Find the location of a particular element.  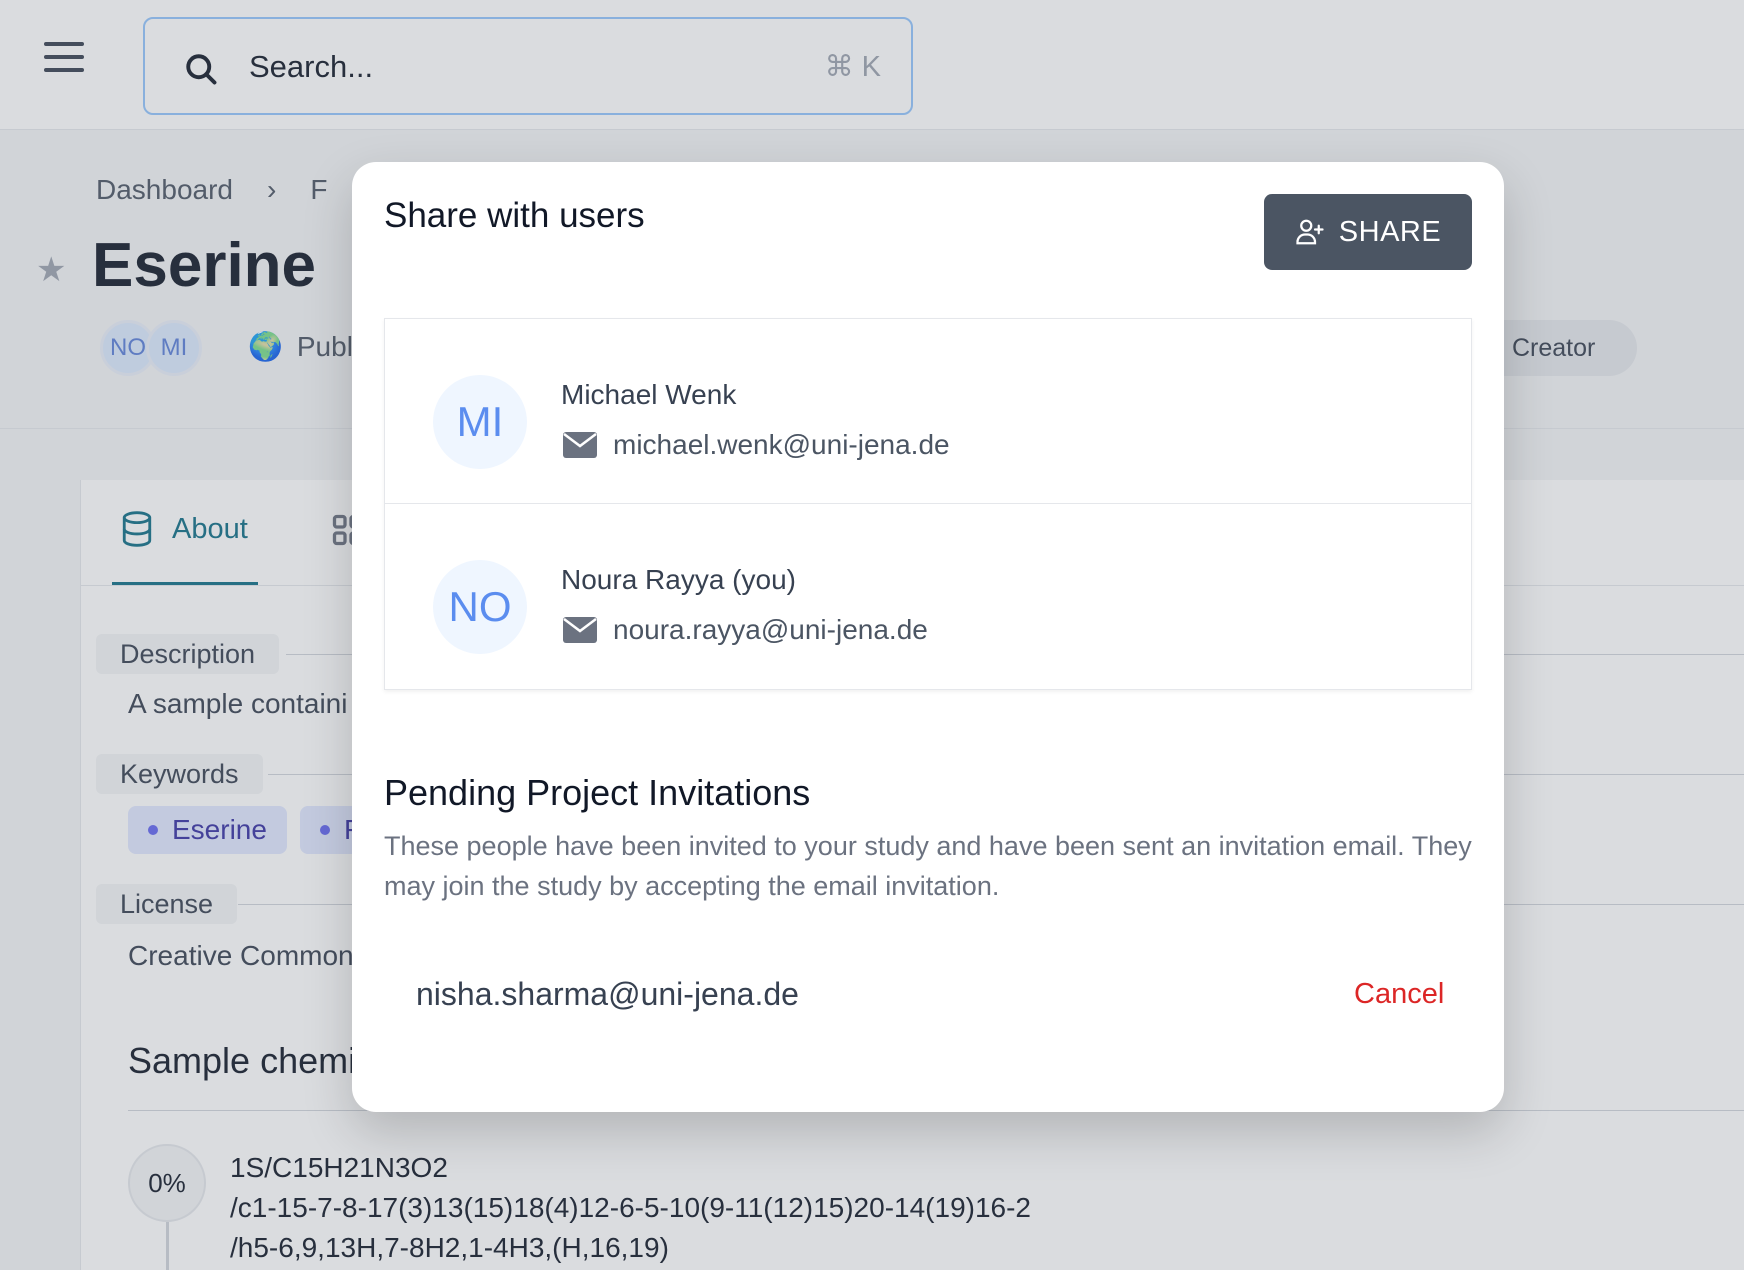

share-button: SHARE is located at coordinates (1368, 232).